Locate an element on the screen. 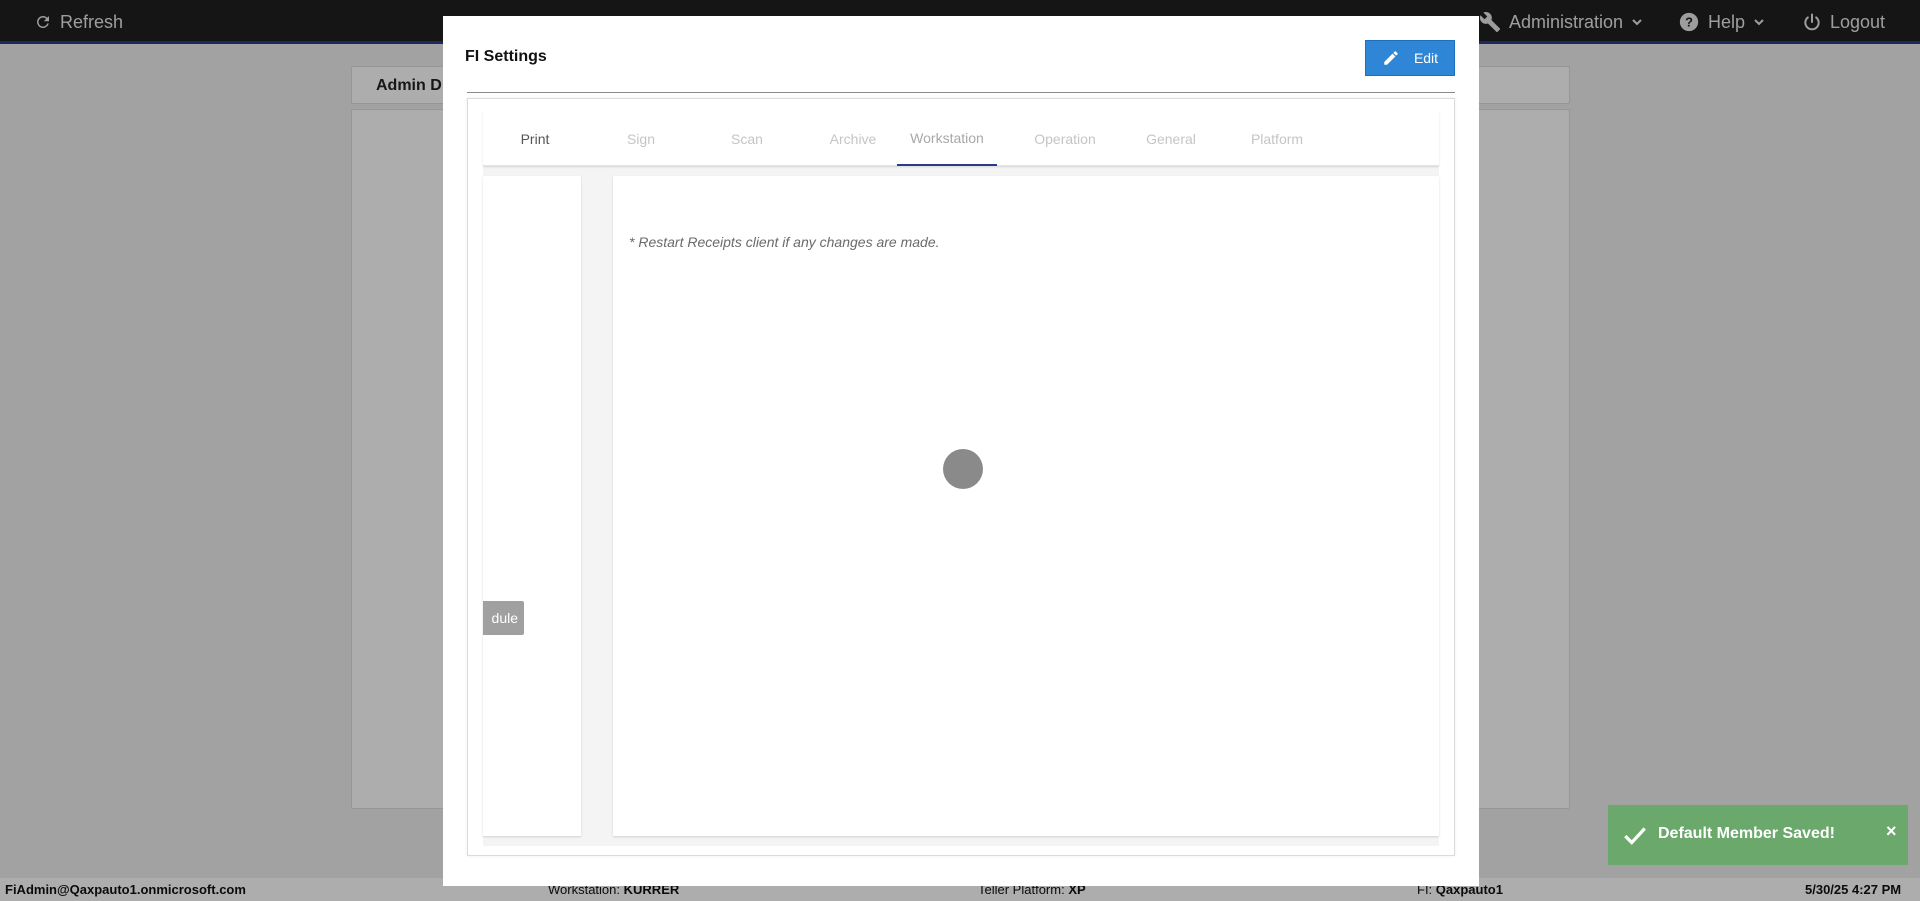  schedule-button: dule is located at coordinates (503, 618).